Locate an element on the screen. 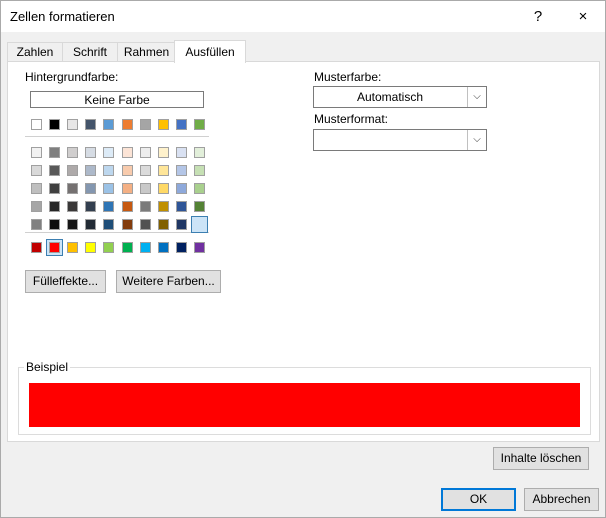 This screenshot has height=518, width=606. background-color-label: Hintergrundfarbe: is located at coordinates (72, 77).